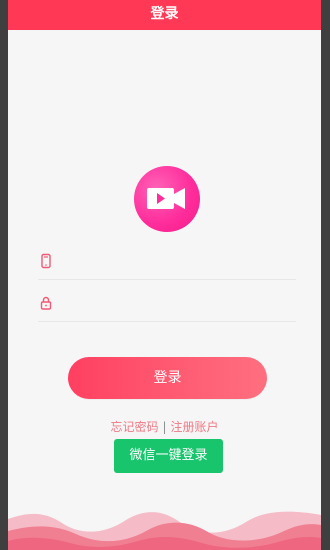  Describe the element at coordinates (164, 15) in the screenshot. I see `page-title: 登录` at that location.